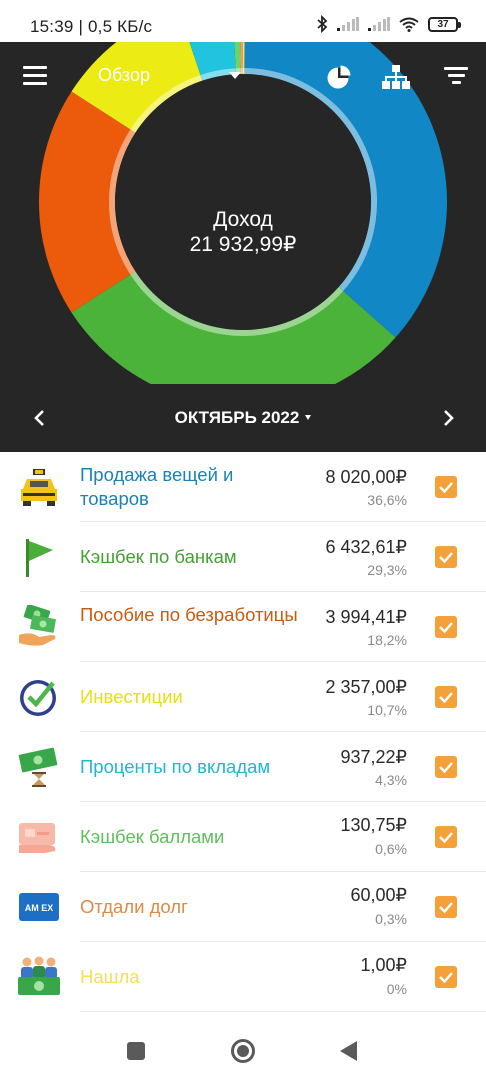 The image size is (486, 1080). I want to click on view-dropdown: Обзор, so click(173, 77).